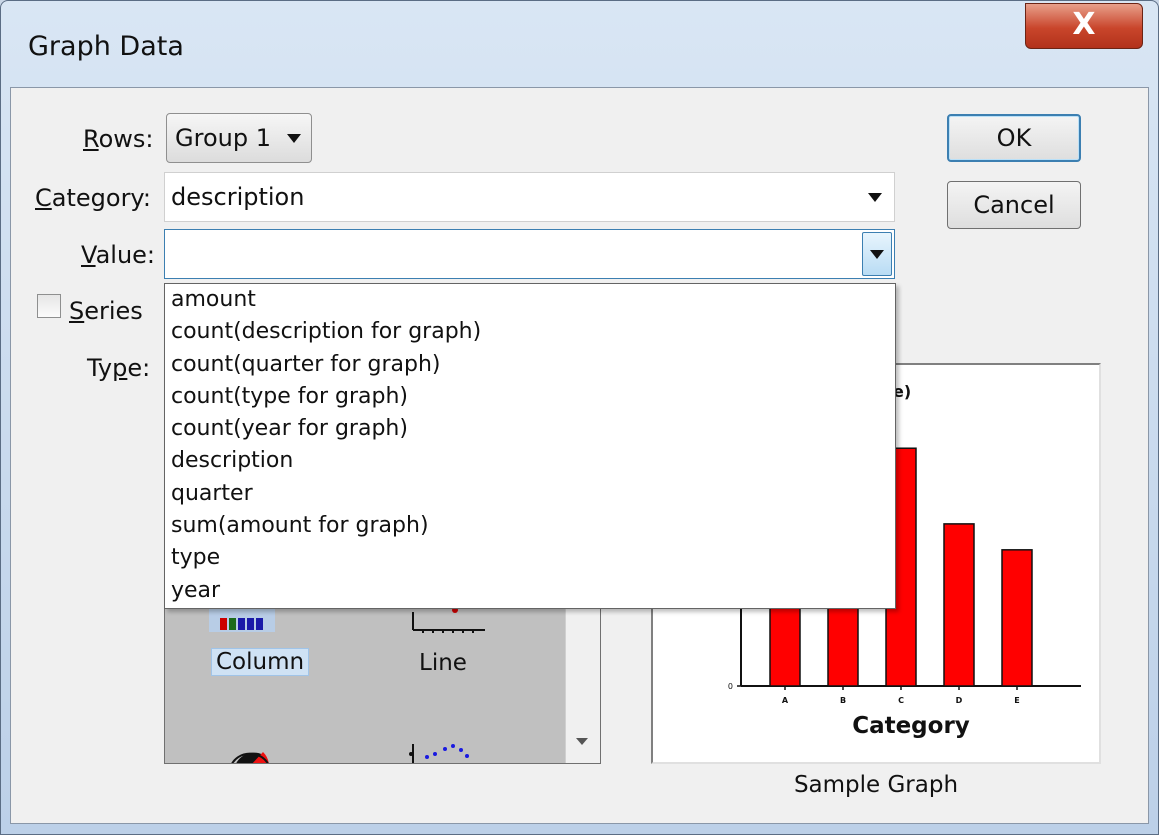 The image size is (1159, 835). Describe the element at coordinates (530, 526) in the screenshot. I see `value-option: sum(amount for graph)` at that location.